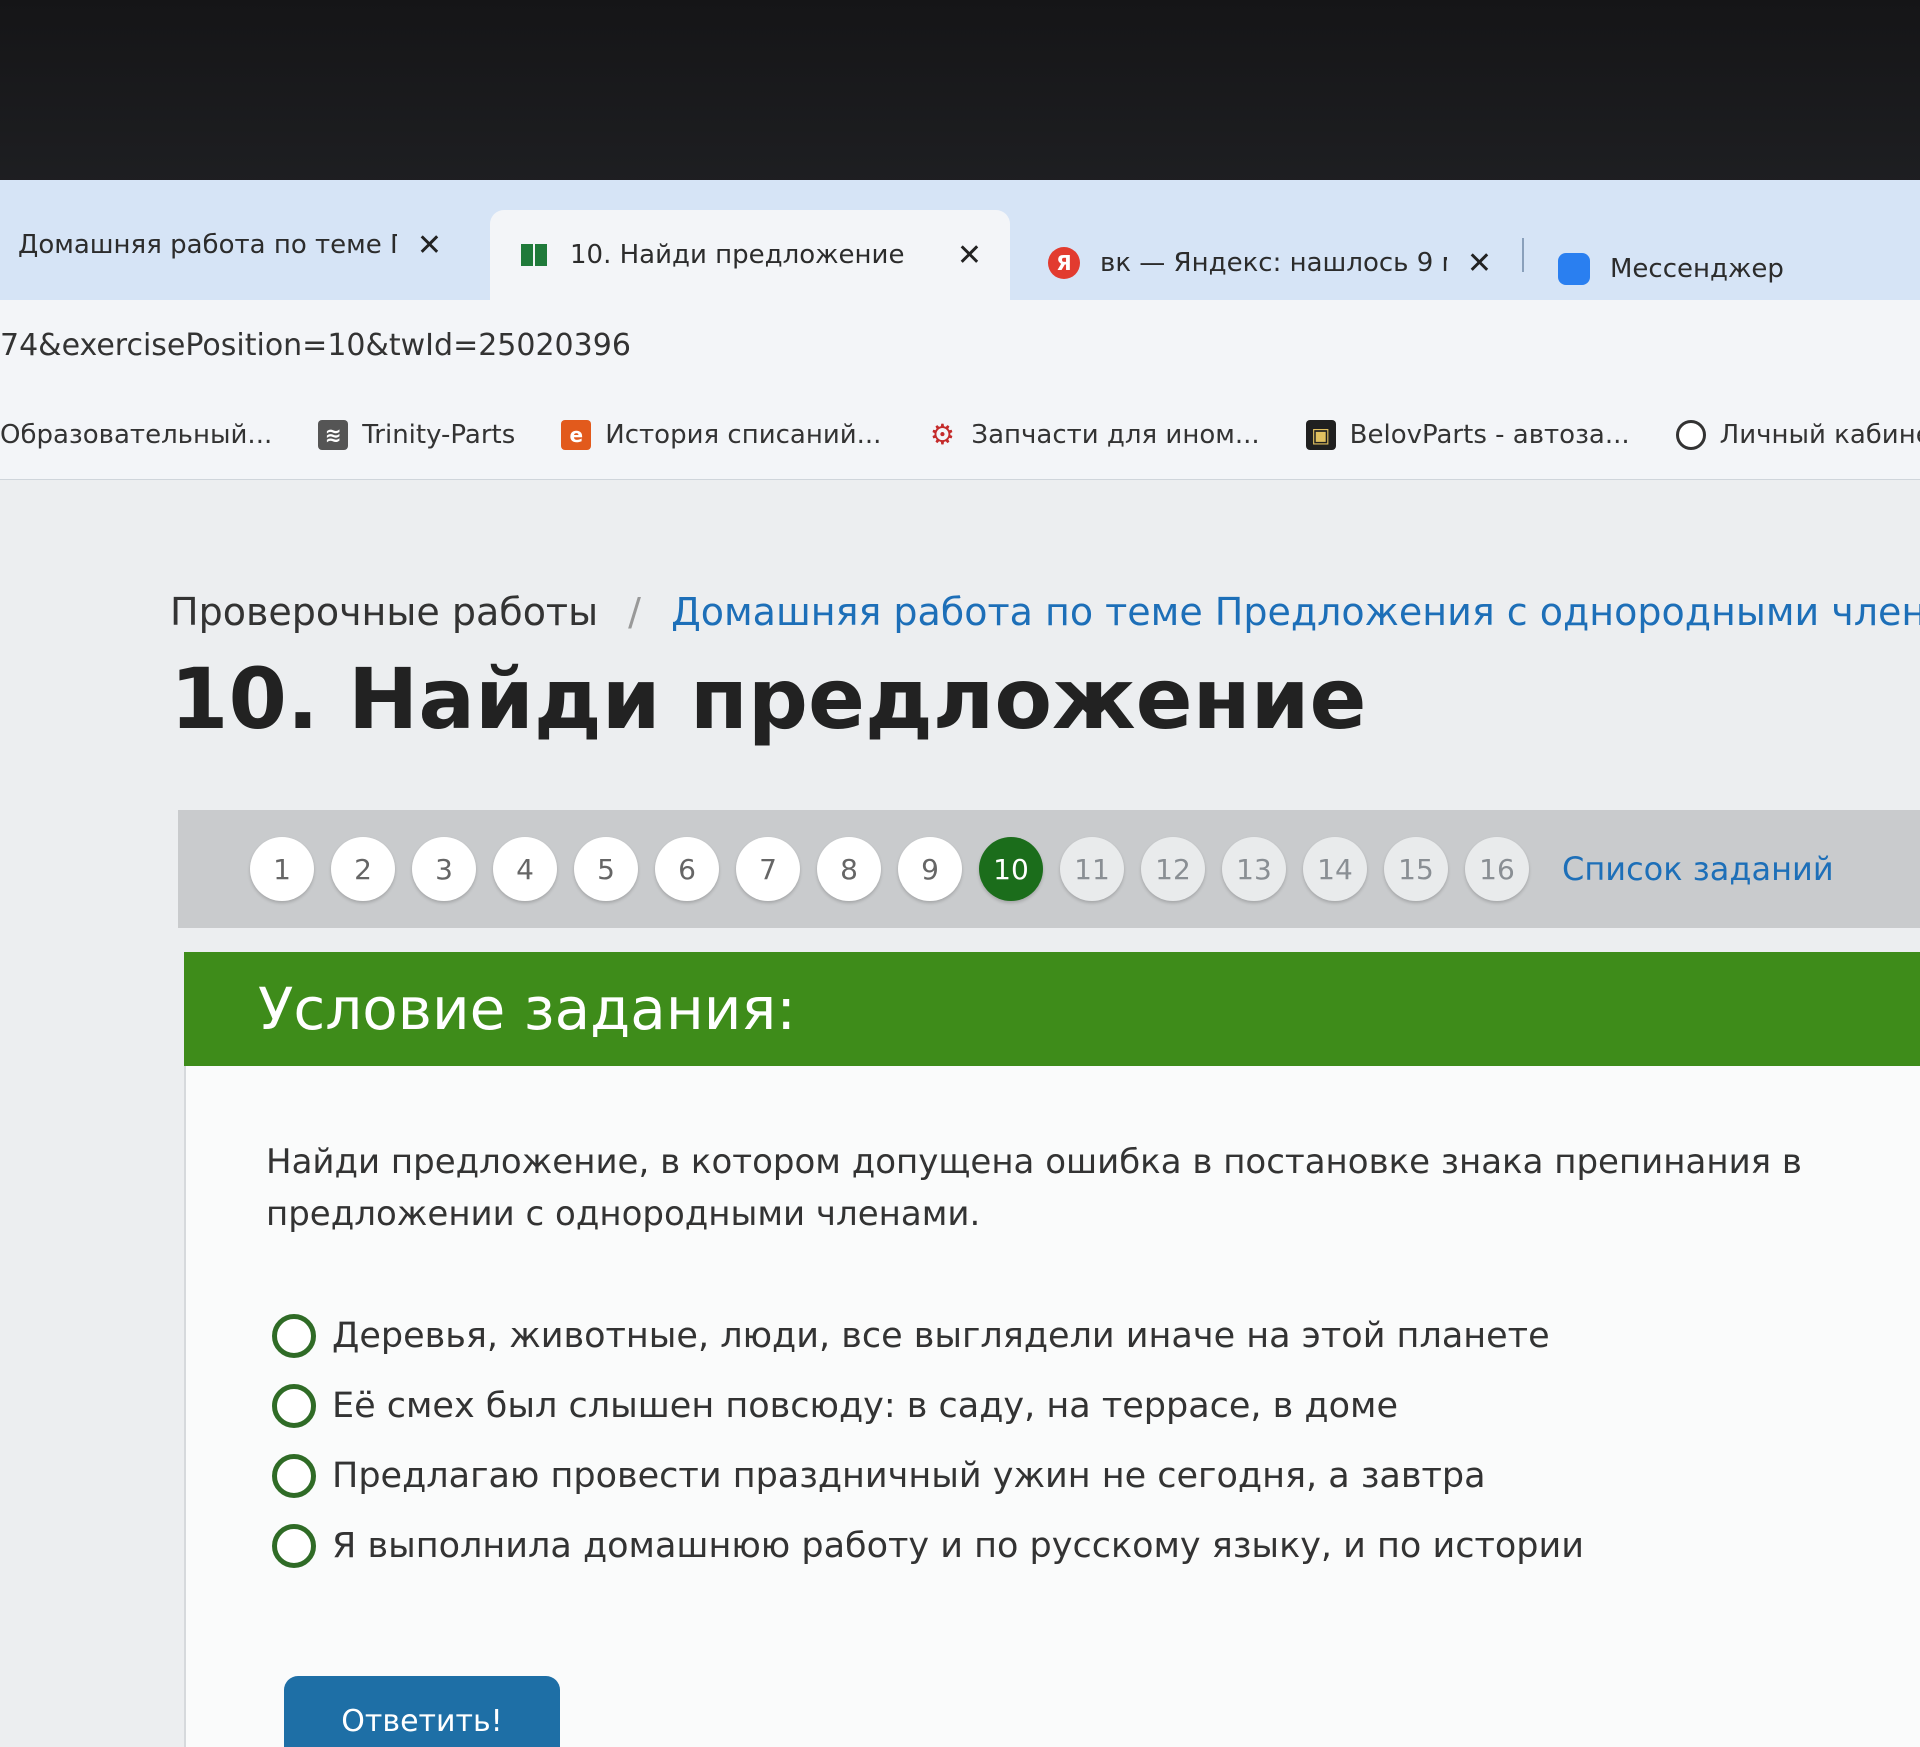 This screenshot has width=1920, height=1747. I want to click on page-button-6: 6, so click(687, 869).